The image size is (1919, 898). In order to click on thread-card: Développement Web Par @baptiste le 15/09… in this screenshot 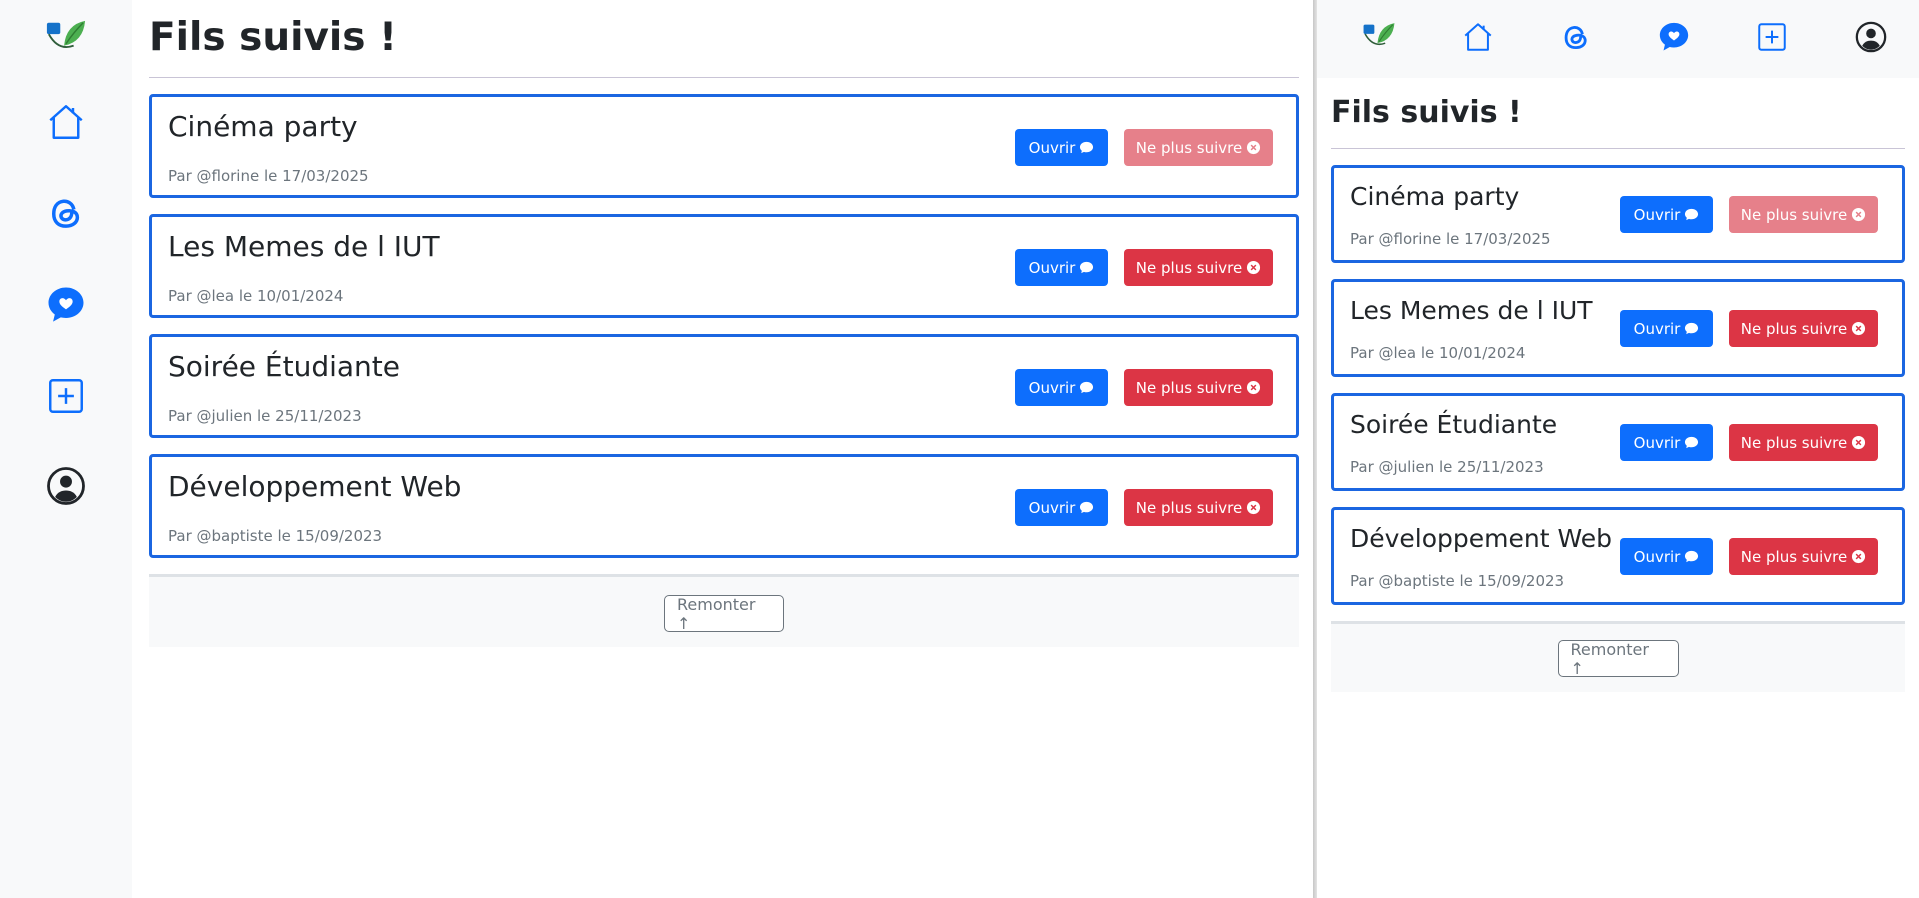, I will do `click(724, 506)`.